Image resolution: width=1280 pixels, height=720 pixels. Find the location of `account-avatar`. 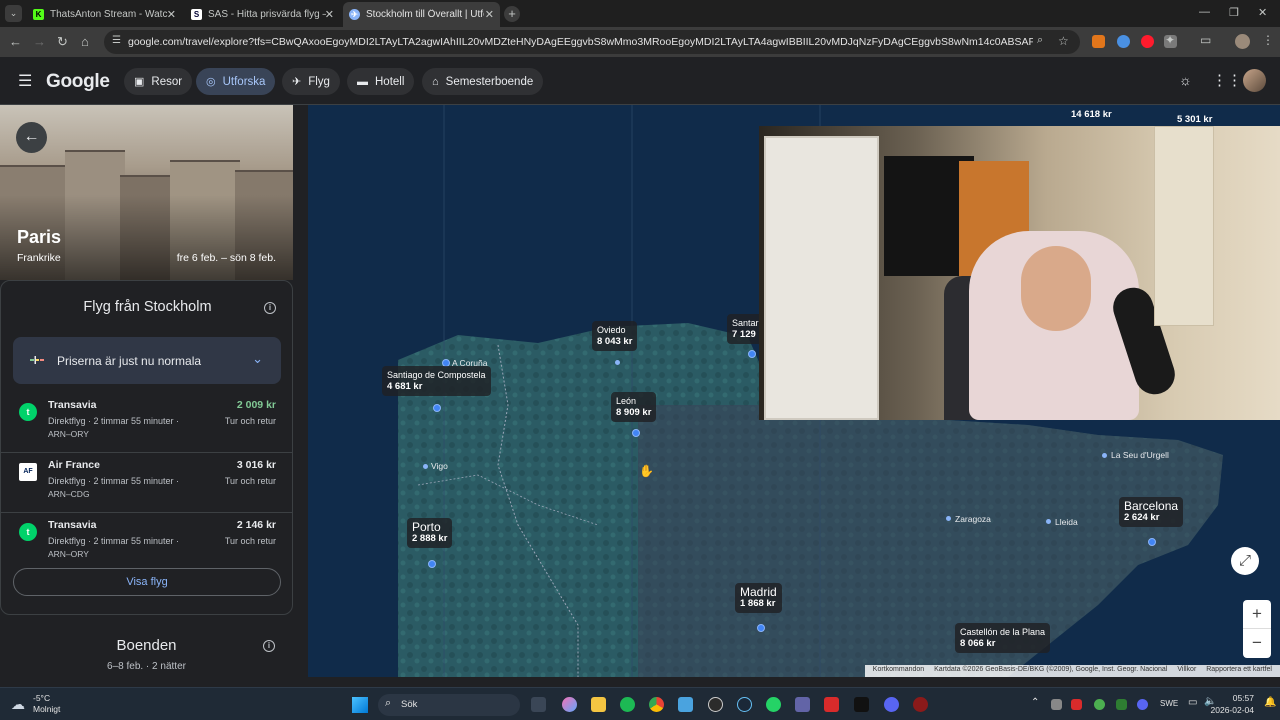

account-avatar is located at coordinates (1254, 80).